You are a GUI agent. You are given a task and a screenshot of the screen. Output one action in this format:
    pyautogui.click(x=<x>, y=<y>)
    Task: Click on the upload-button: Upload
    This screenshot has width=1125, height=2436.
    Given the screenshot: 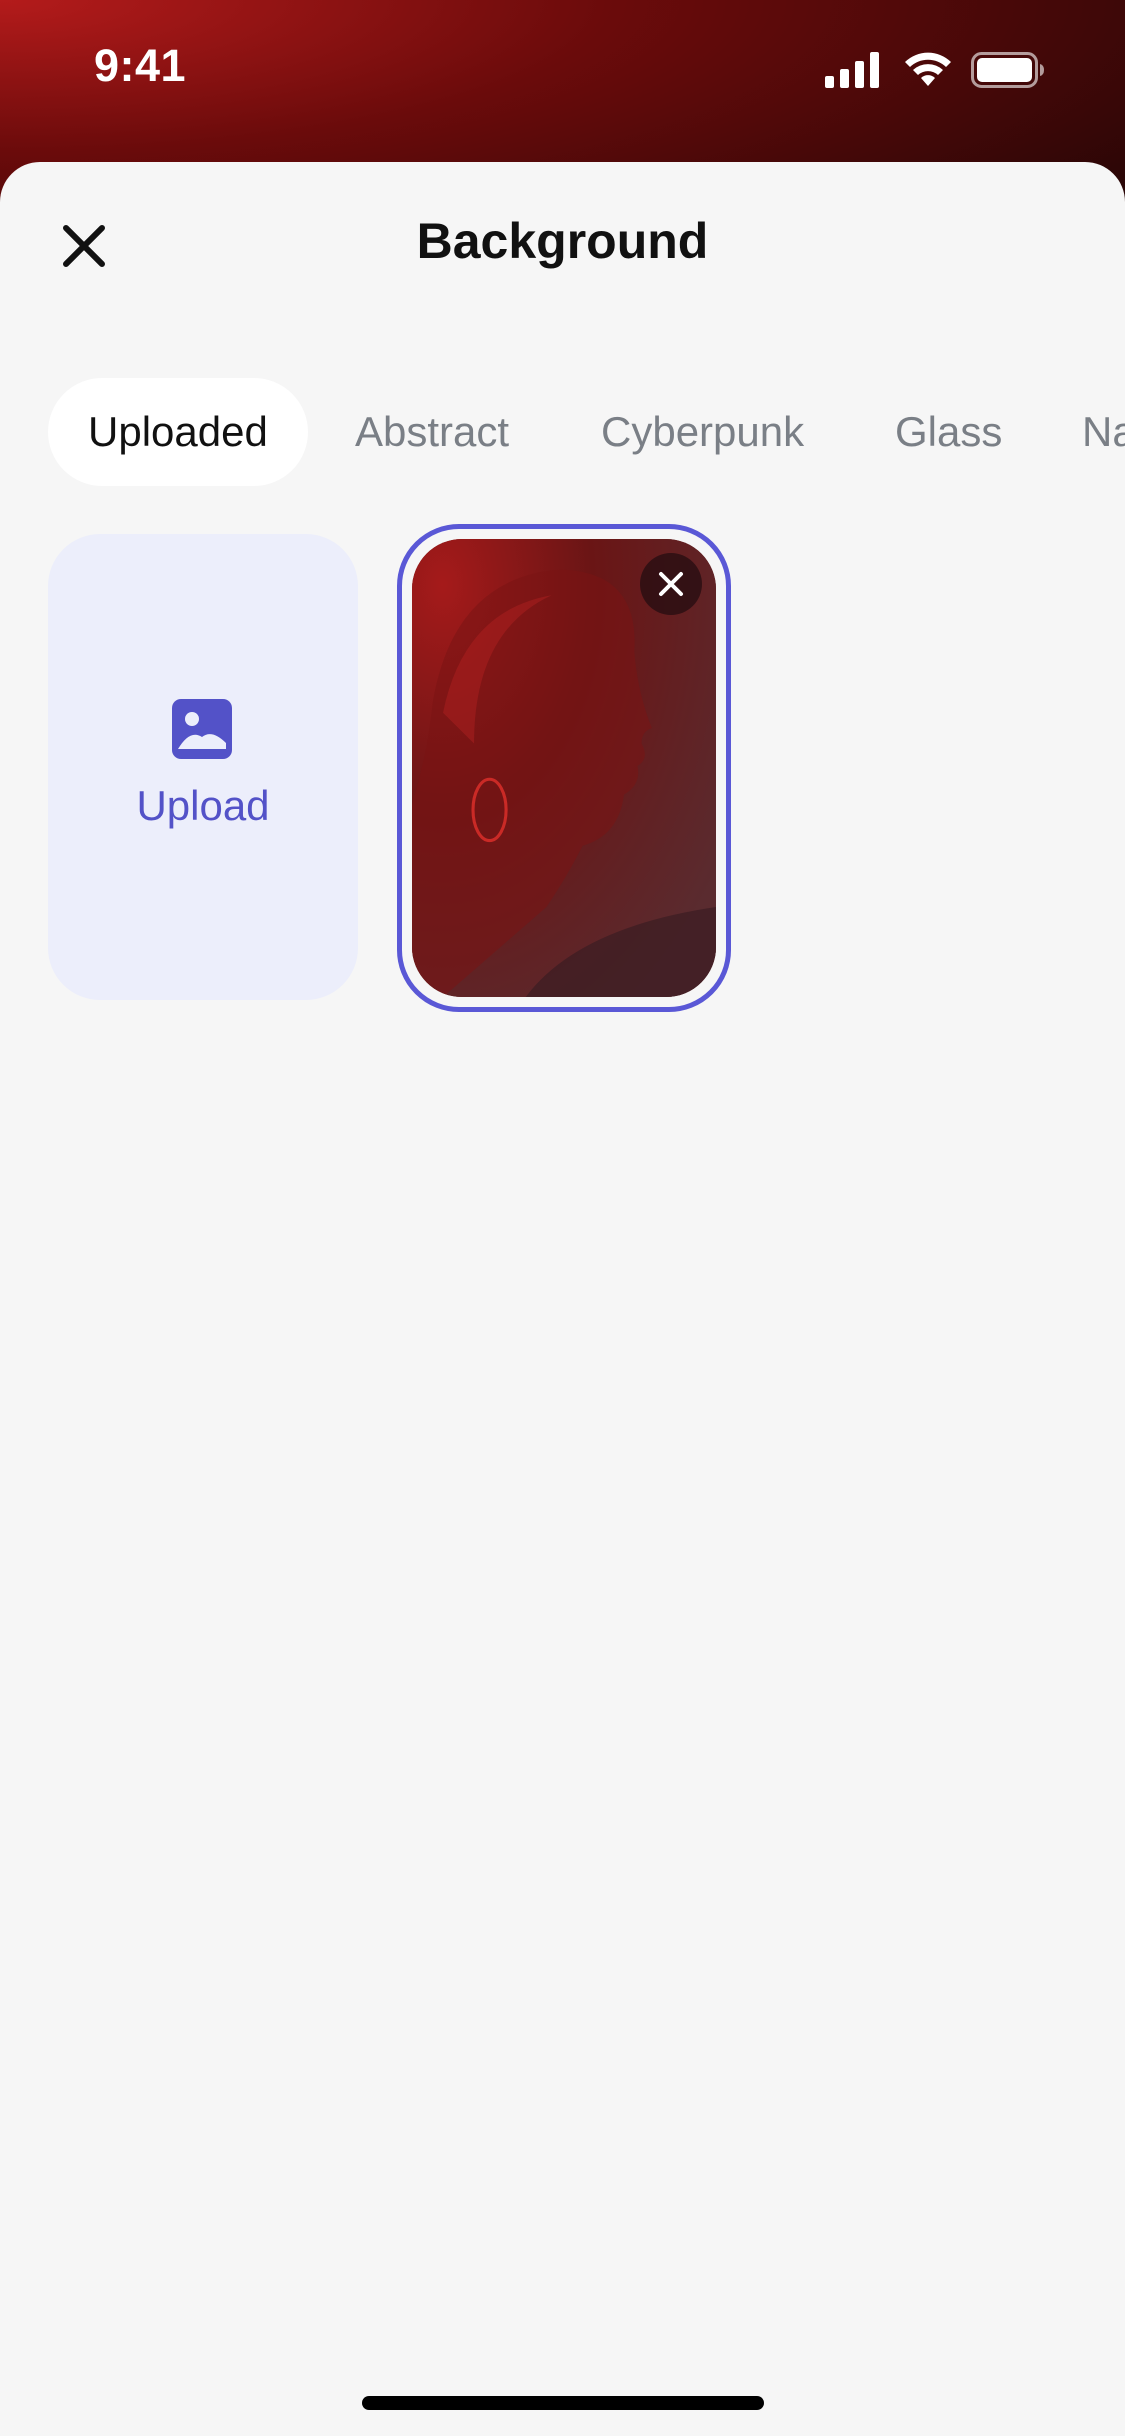 What is the action you would take?
    pyautogui.click(x=203, y=767)
    